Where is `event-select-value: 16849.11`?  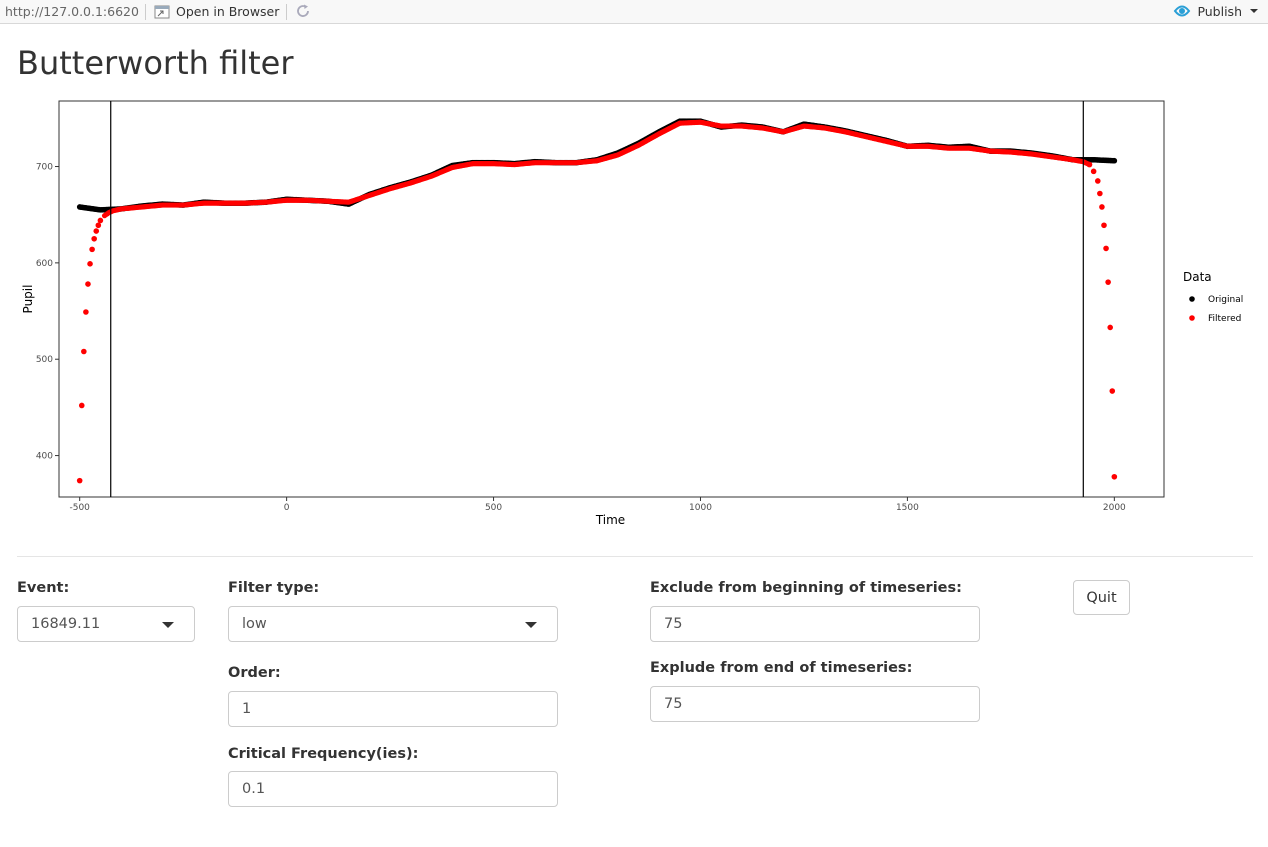
event-select-value: 16849.11 is located at coordinates (66, 624).